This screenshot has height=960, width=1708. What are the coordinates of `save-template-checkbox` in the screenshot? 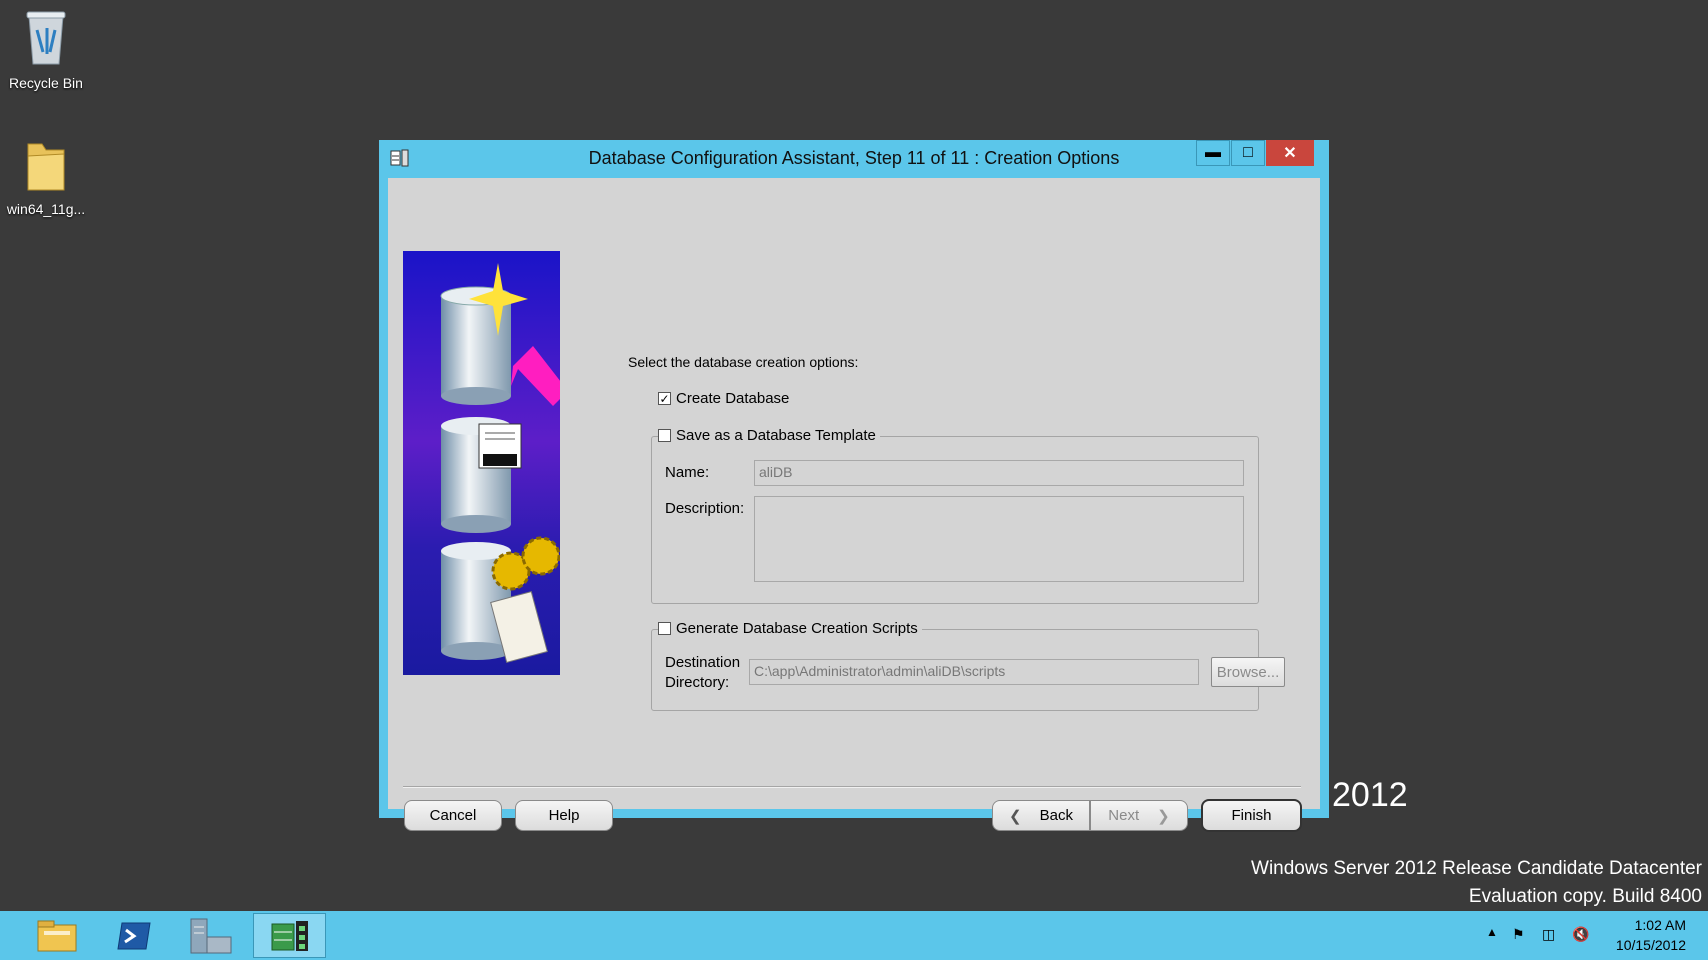 It's located at (664, 435).